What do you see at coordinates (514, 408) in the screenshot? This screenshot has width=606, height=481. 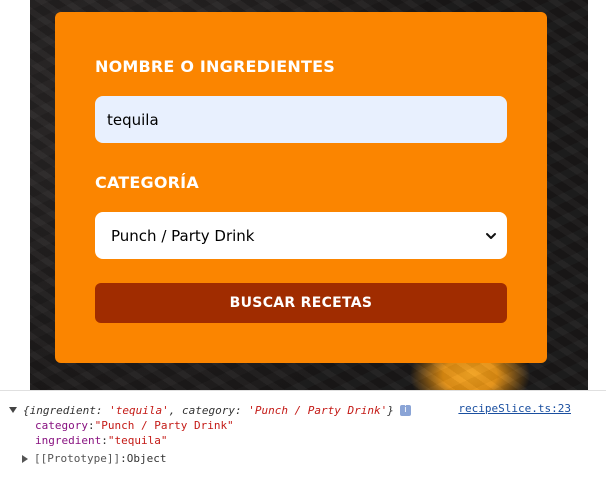 I see `source-link: recipeSlice.ts:23` at bounding box center [514, 408].